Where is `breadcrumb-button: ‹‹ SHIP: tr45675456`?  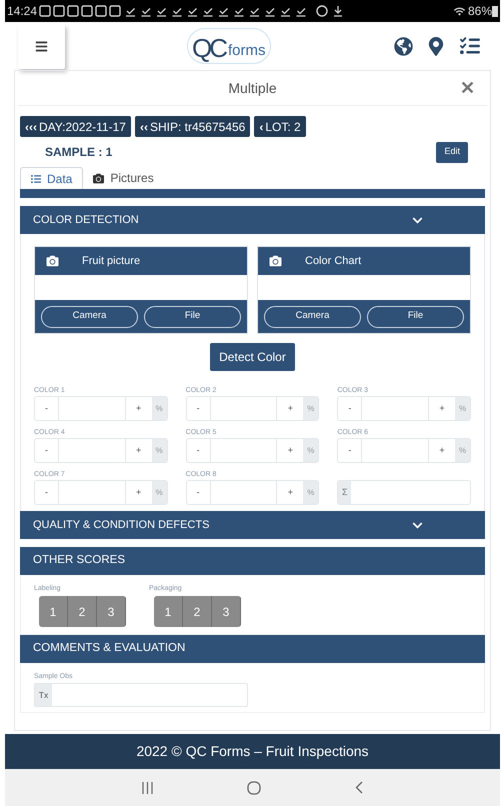
breadcrumb-button: ‹‹ SHIP: tr45675456 is located at coordinates (192, 126).